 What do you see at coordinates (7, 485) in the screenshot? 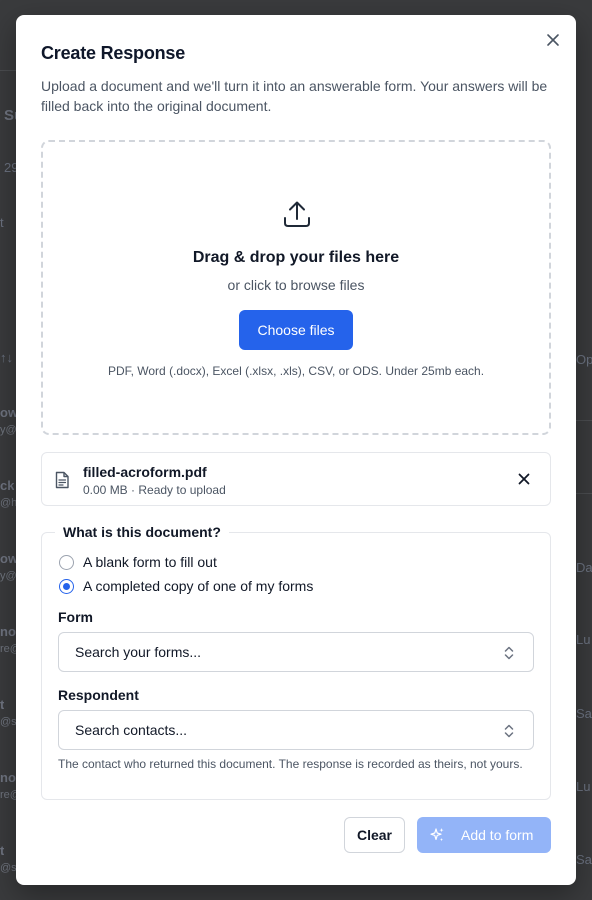
I see `bg-fragment: ck` at bounding box center [7, 485].